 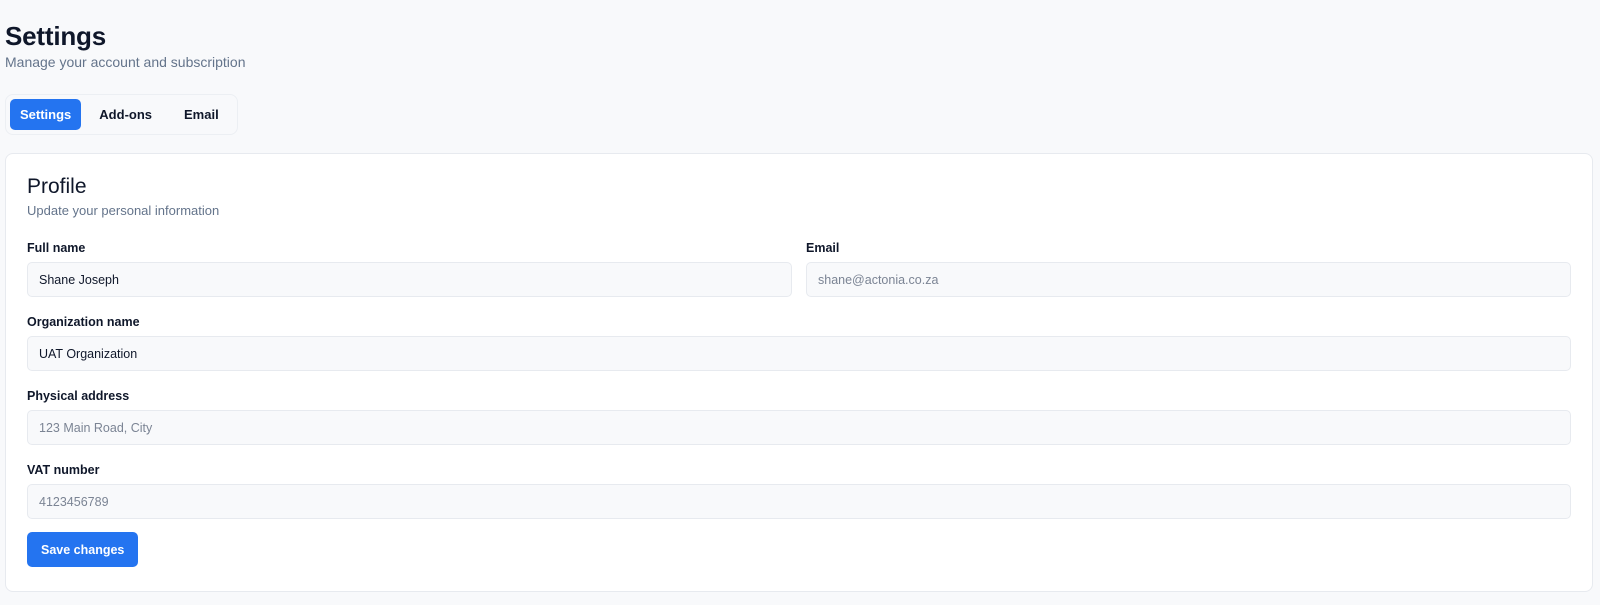 I want to click on tab-bar: Settings Add-ons Email, so click(x=121, y=114).